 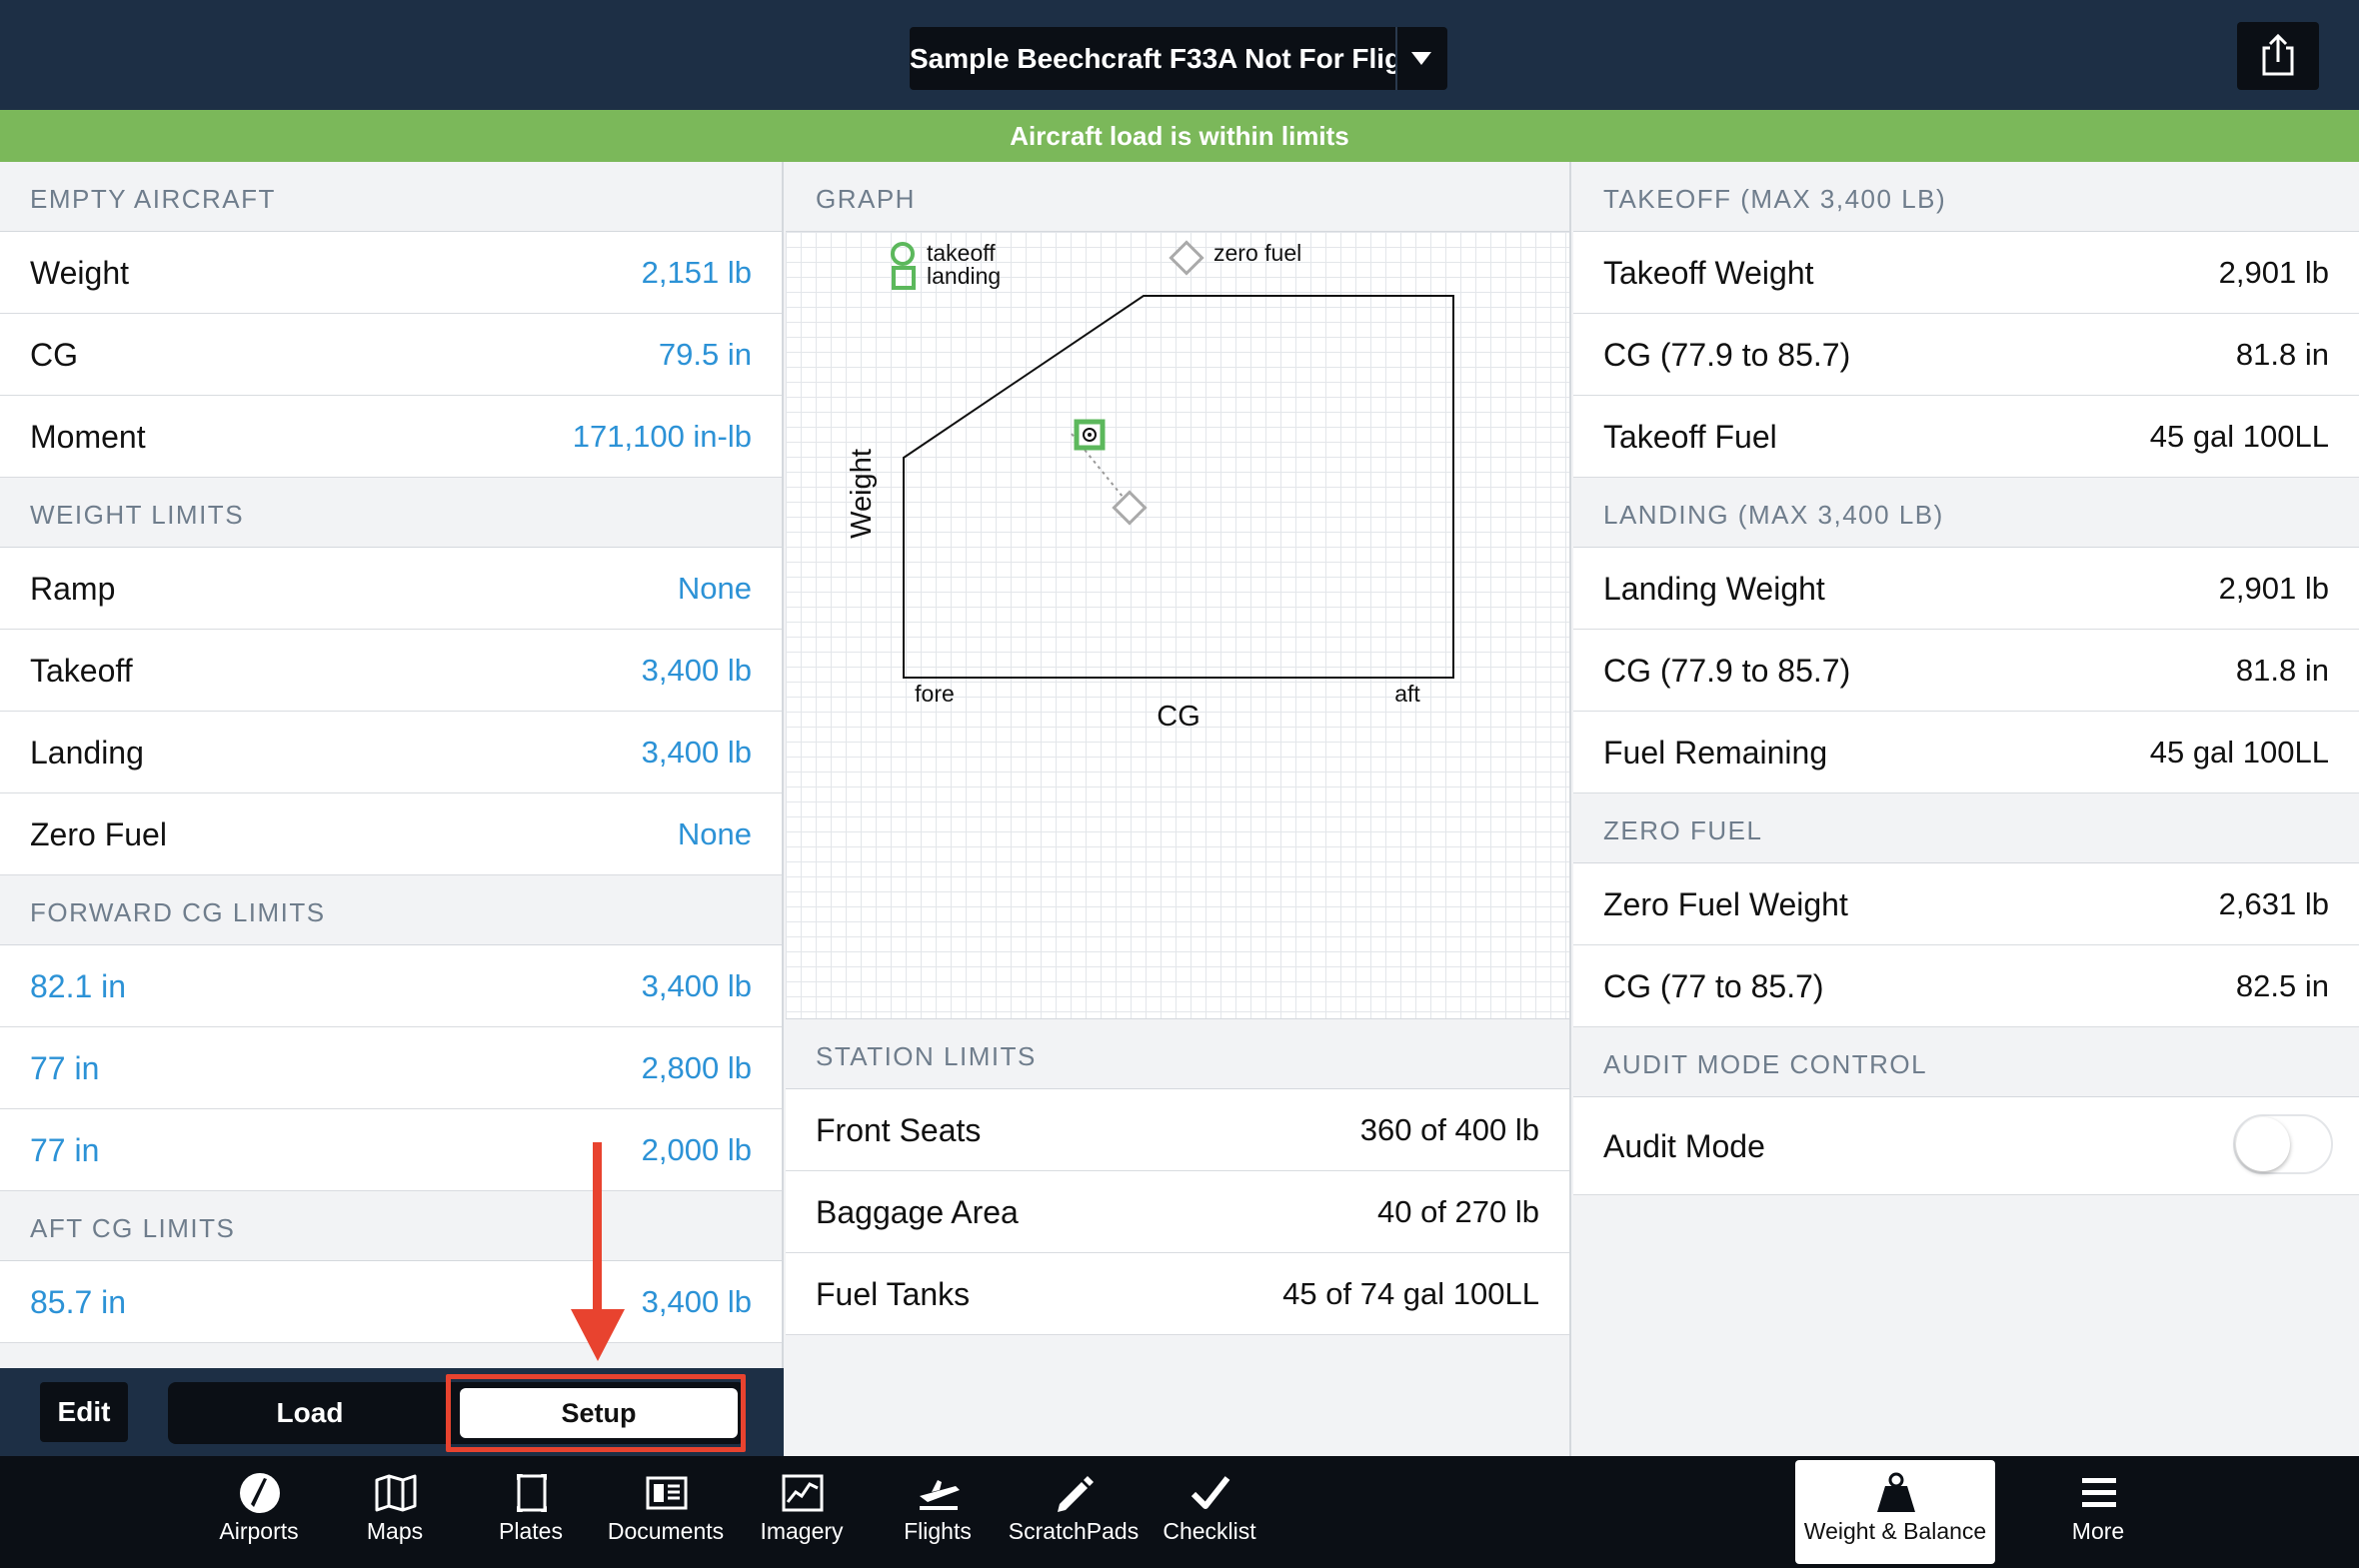 I want to click on row-value: 45 gal 100LL, so click(x=2239, y=436).